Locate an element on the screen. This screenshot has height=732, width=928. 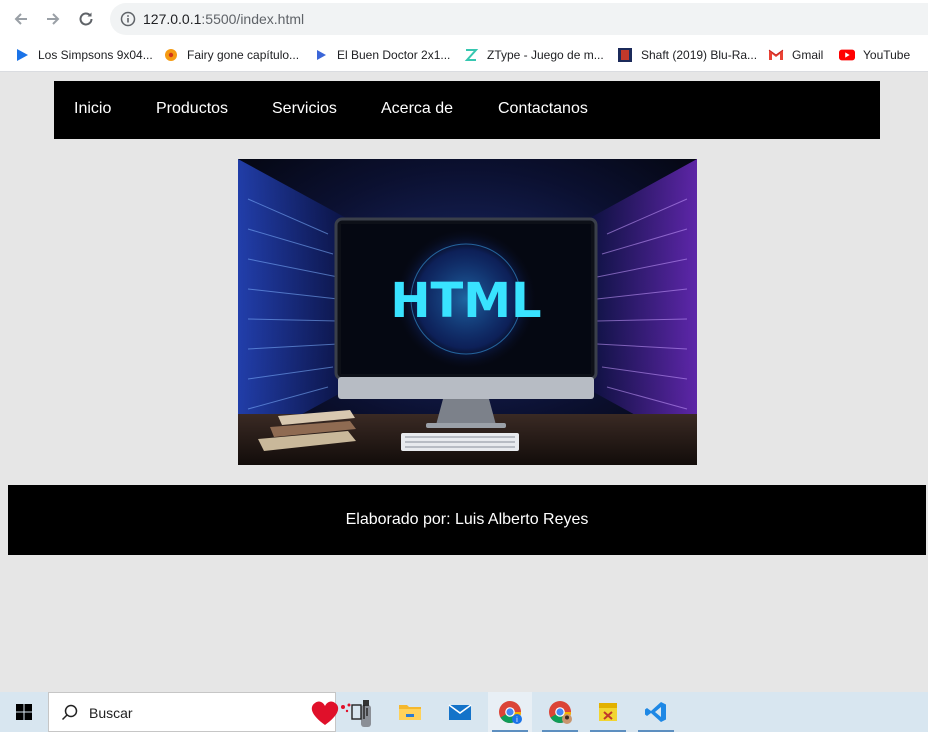
reload-button is located at coordinates (86, 19).